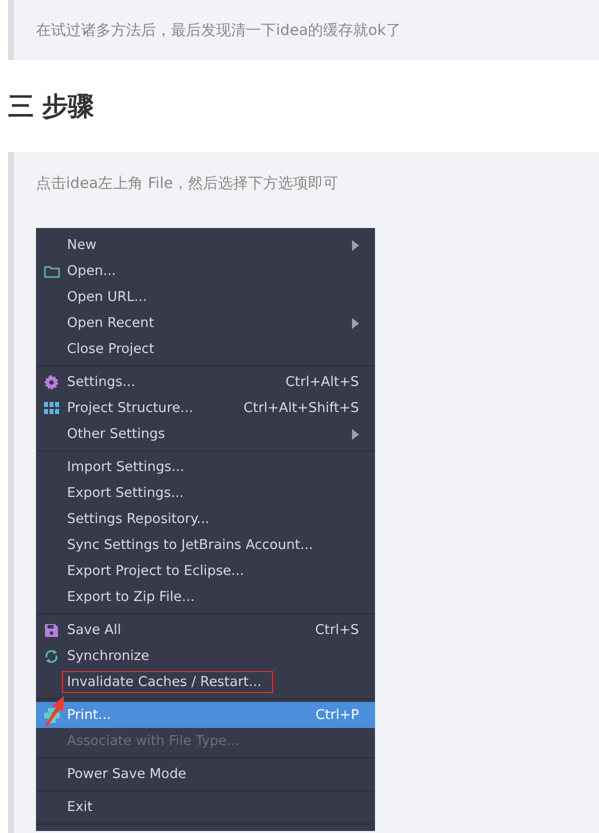  Describe the element at coordinates (205, 630) in the screenshot. I see `menu-item: Save All Ctrl+S` at that location.